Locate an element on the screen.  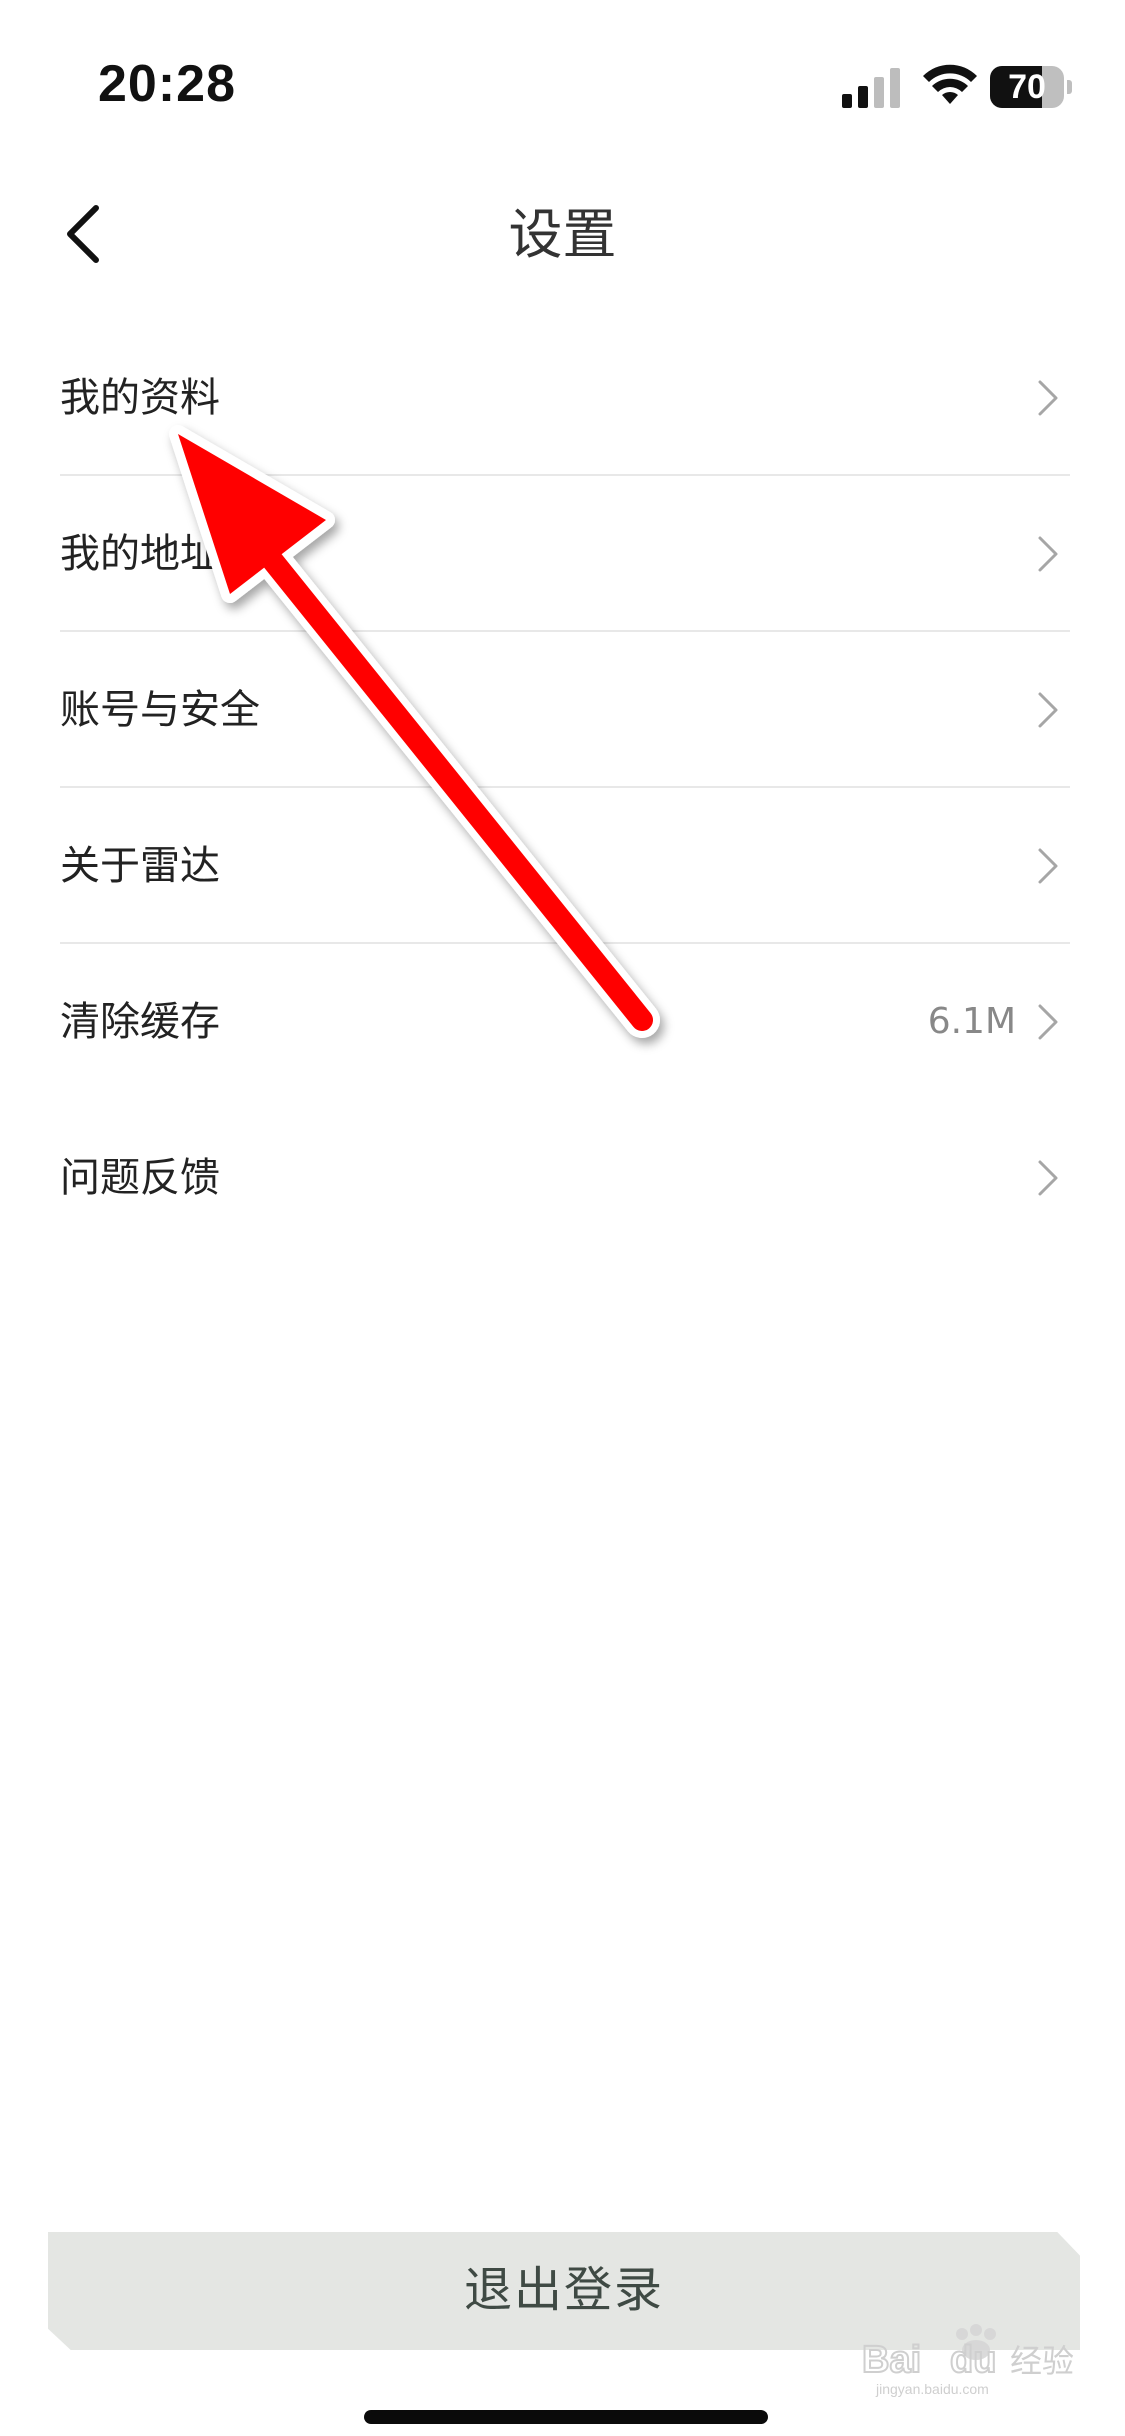
cellular-signal-icon is located at coordinates (871, 88).